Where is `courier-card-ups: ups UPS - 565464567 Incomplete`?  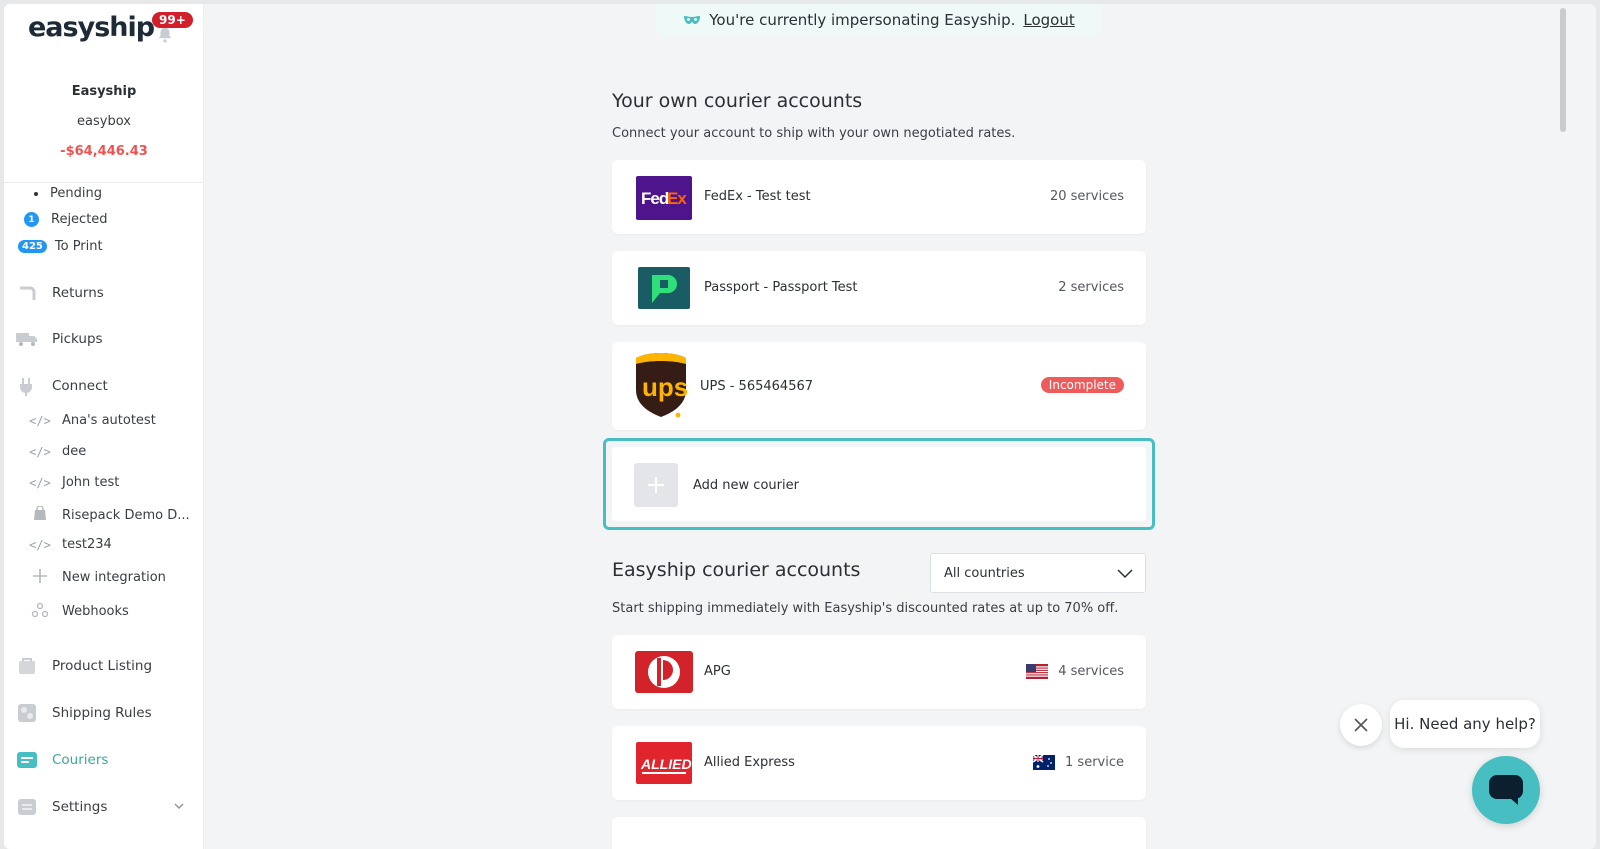 courier-card-ups: ups UPS - 565464567 Incomplete is located at coordinates (879, 386).